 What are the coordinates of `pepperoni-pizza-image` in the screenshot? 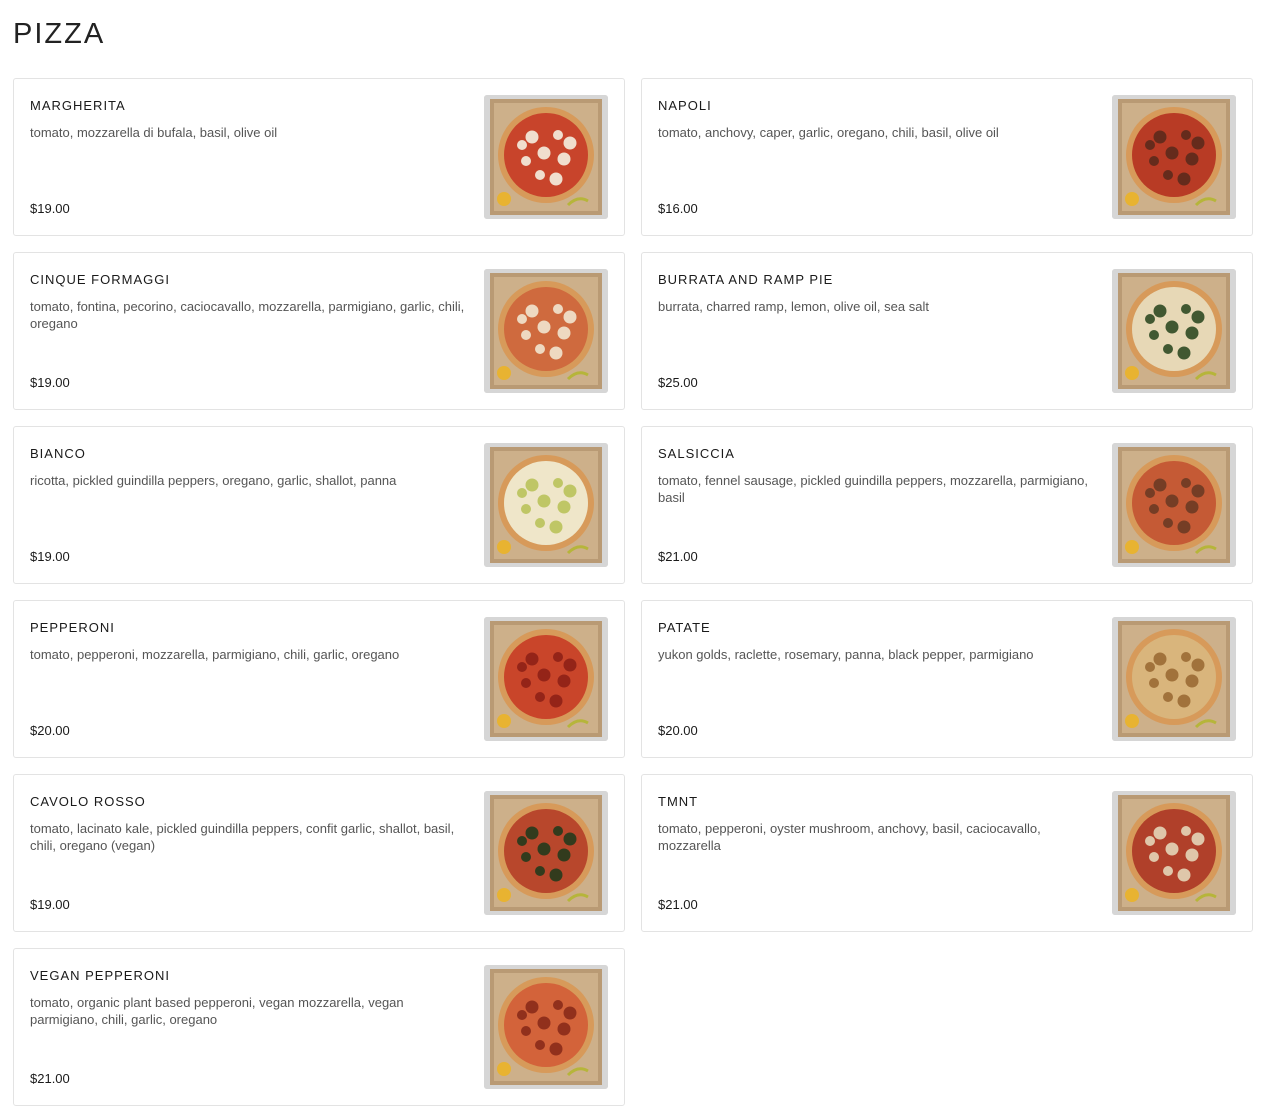 It's located at (546, 679).